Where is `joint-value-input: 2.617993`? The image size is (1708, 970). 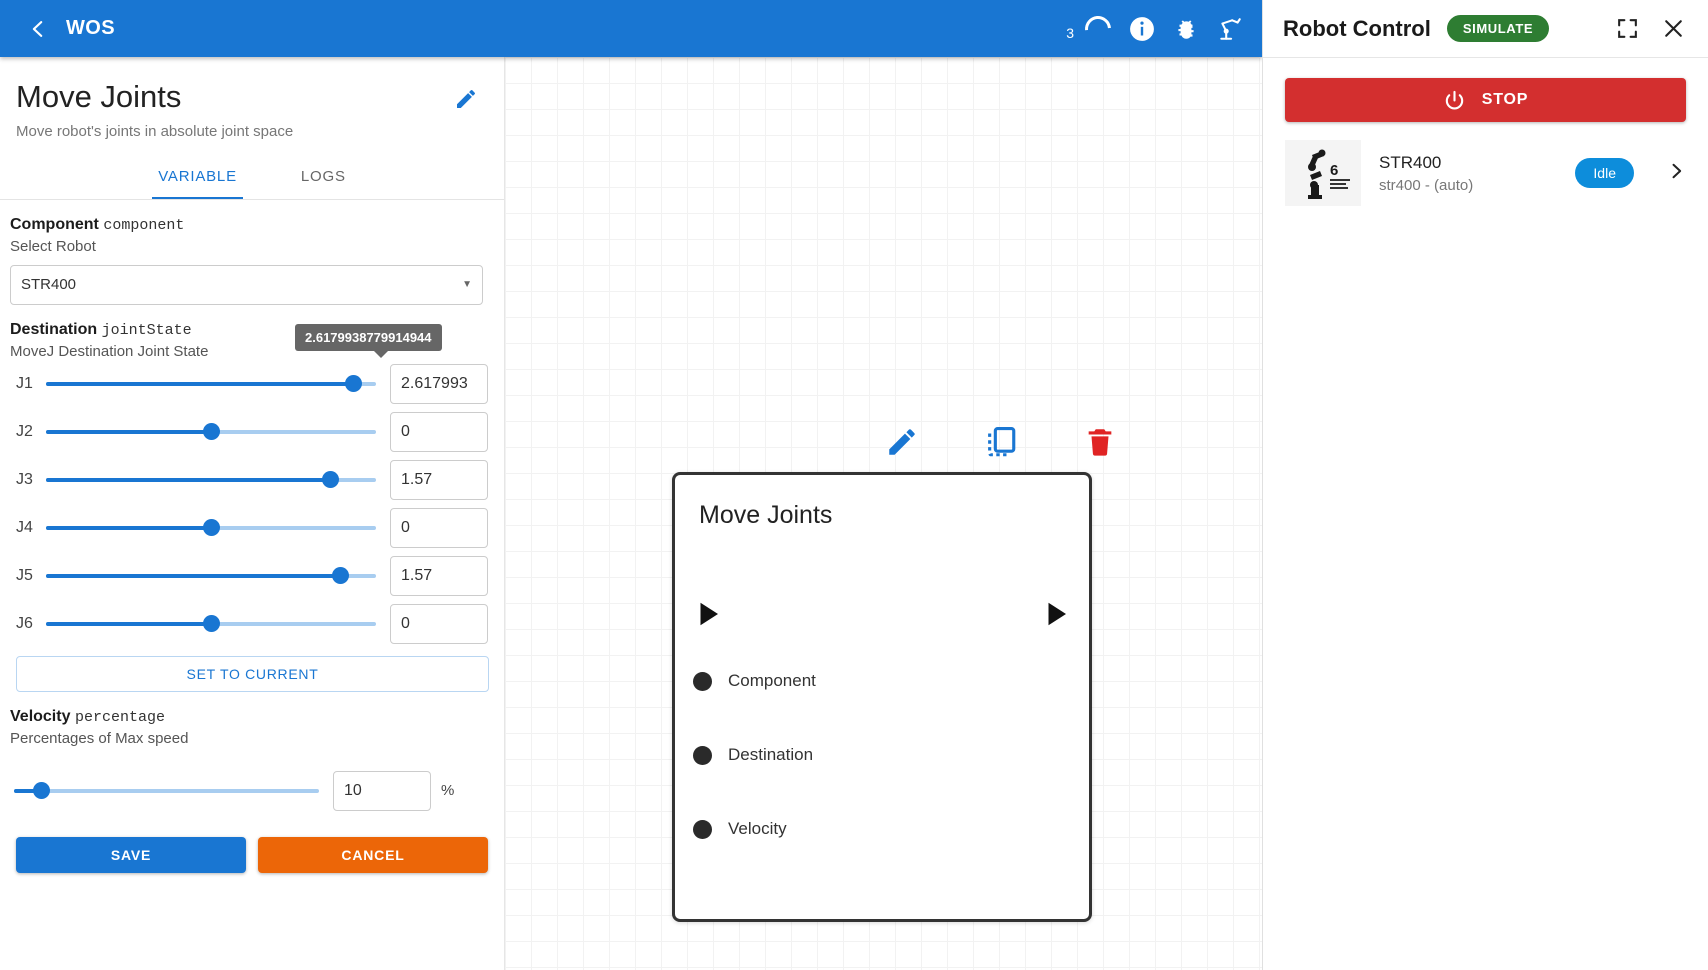
joint-value-input: 2.617993 is located at coordinates (439, 383).